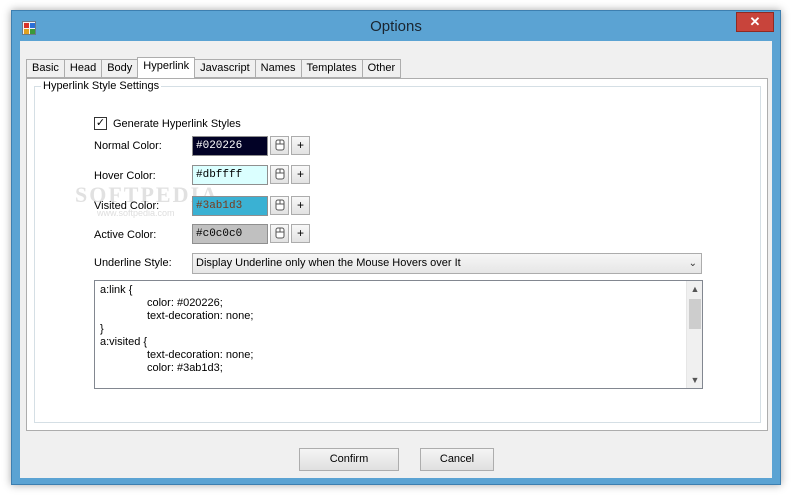 The height and width of the screenshot is (502, 801). Describe the element at coordinates (457, 459) in the screenshot. I see `cancel-button: Cancel` at that location.